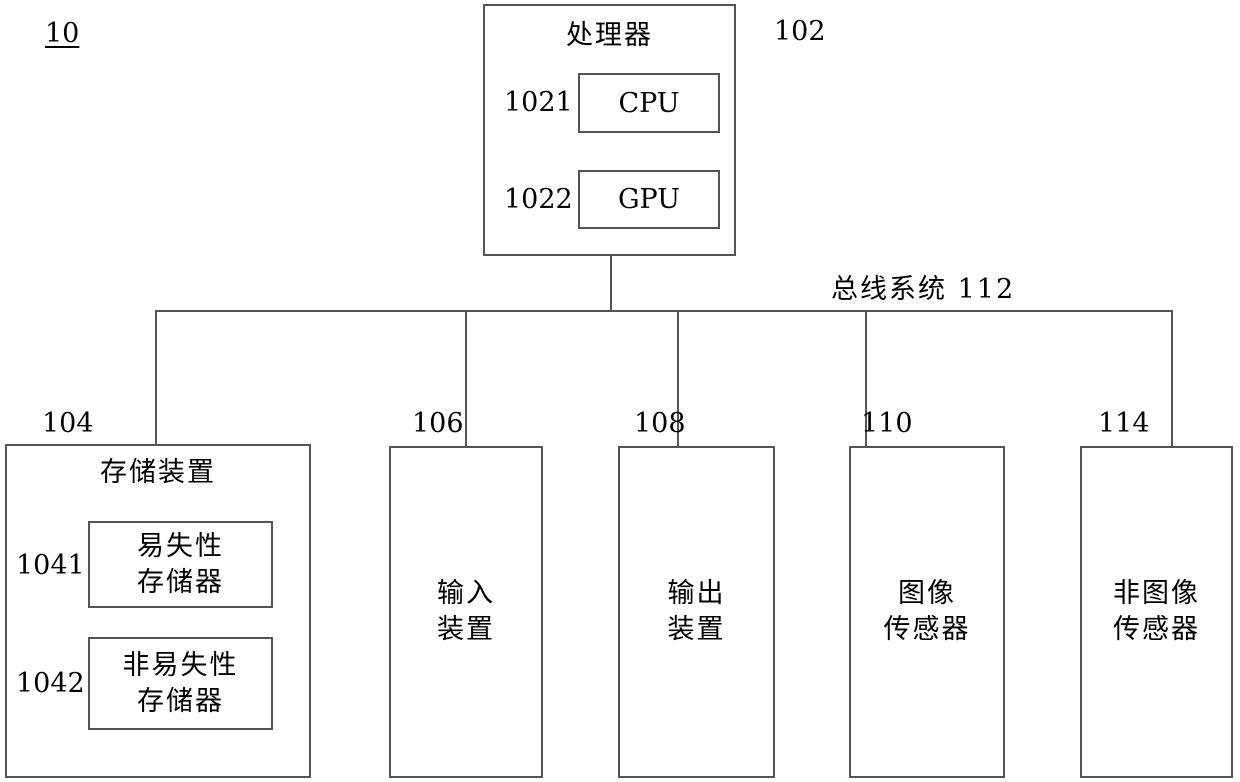 The height and width of the screenshot is (782, 1240). What do you see at coordinates (50, 565) in the screenshot?
I see `volatile-memory-ref-label: 1041` at bounding box center [50, 565].